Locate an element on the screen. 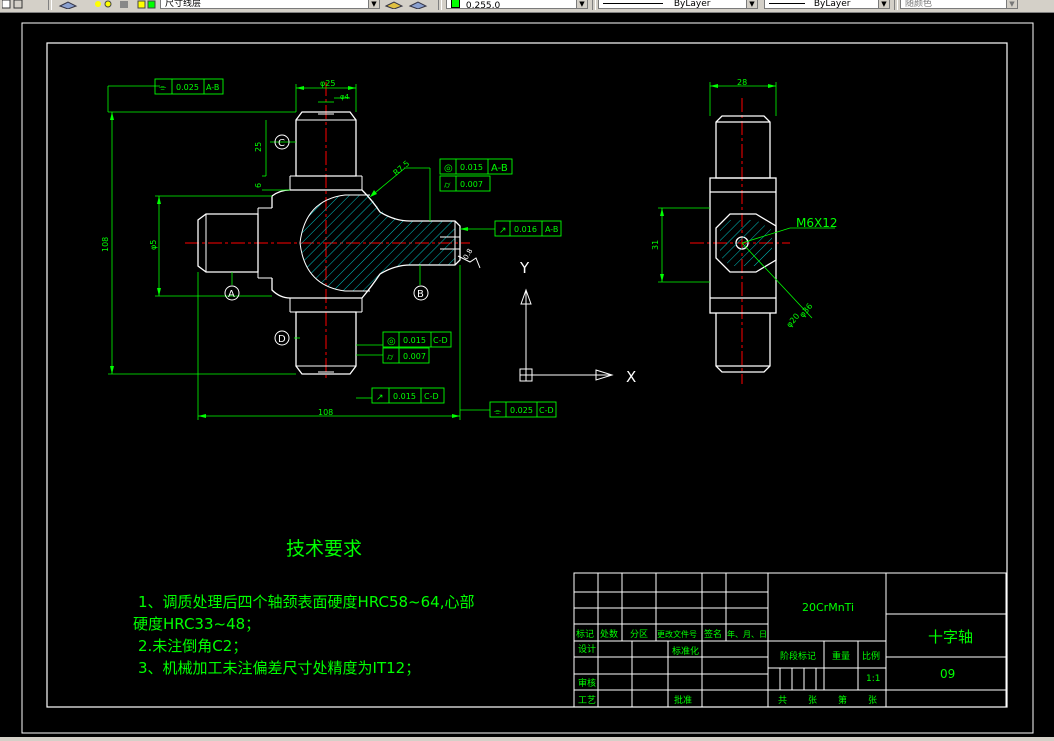 This screenshot has height=741, width=1054. tech-line-2: 硬度HRC33~48； is located at coordinates (196, 624).